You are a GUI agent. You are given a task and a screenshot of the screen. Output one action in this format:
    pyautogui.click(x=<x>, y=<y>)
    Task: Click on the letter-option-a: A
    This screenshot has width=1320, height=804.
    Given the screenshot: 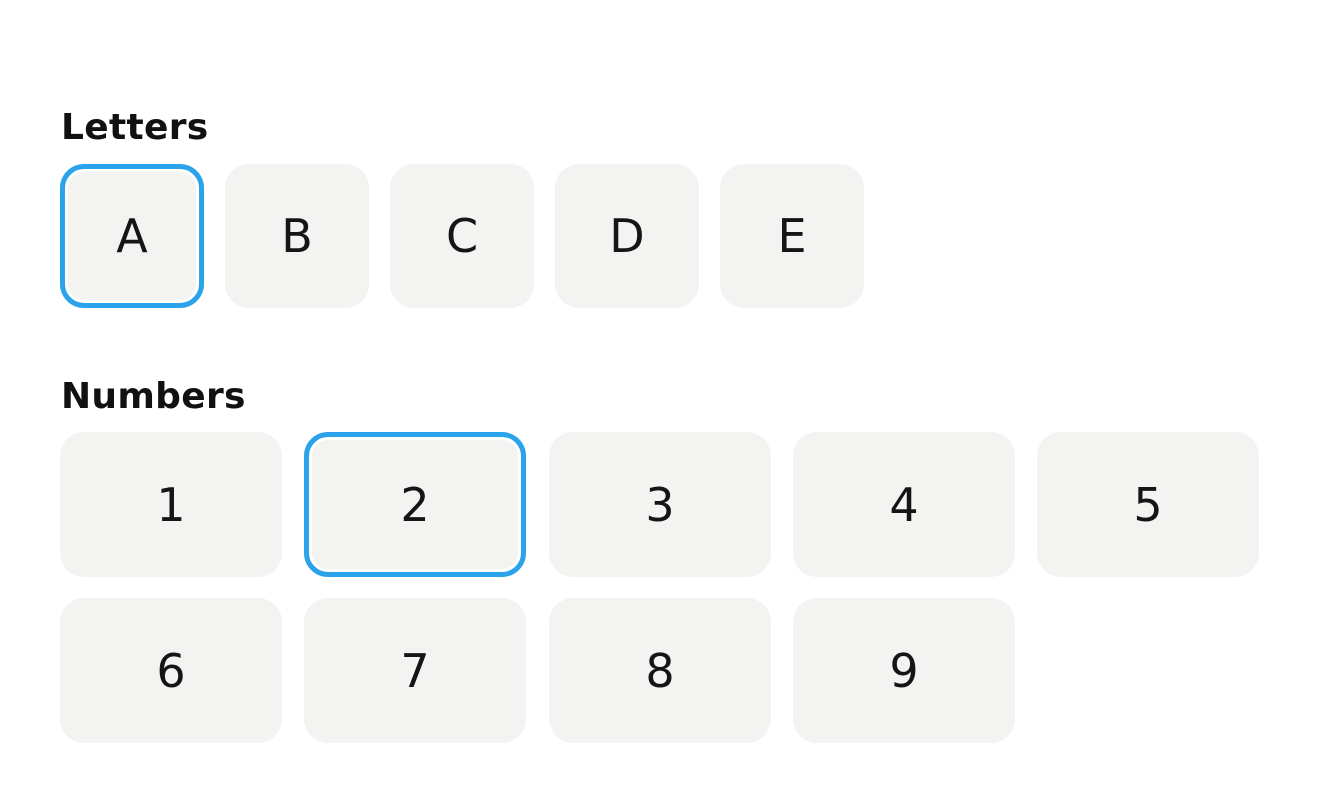 What is the action you would take?
    pyautogui.click(x=132, y=236)
    